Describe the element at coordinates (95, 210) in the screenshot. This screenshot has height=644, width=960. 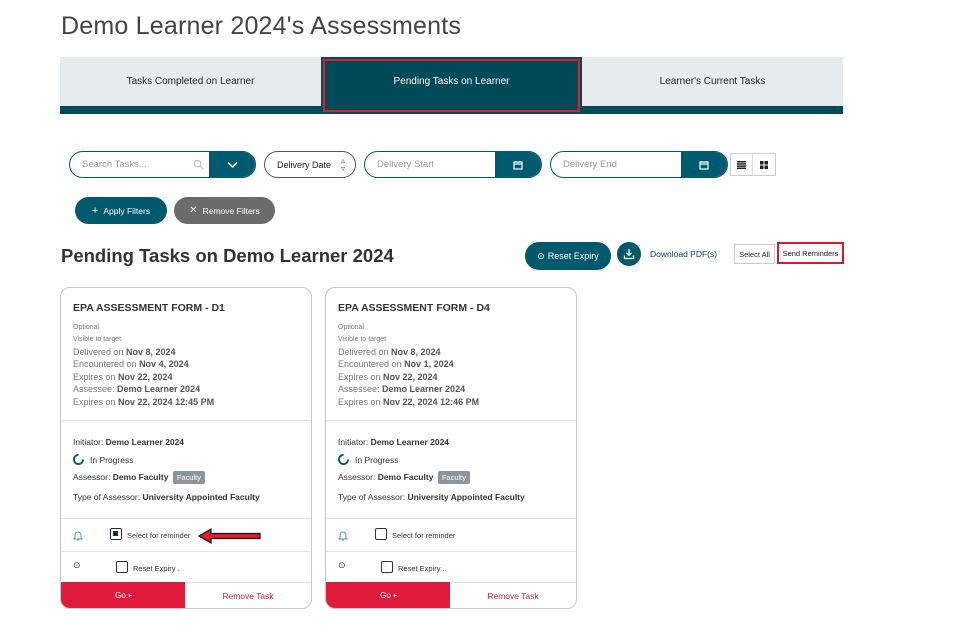
I see `plus-icon: +` at that location.